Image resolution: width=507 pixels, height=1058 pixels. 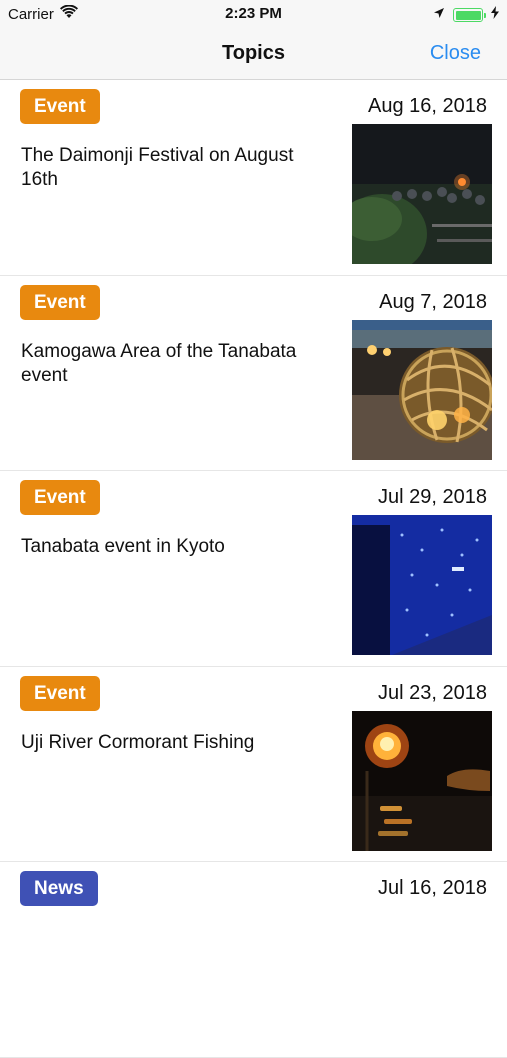 What do you see at coordinates (455, 53) in the screenshot?
I see `close-button: Close` at bounding box center [455, 53].